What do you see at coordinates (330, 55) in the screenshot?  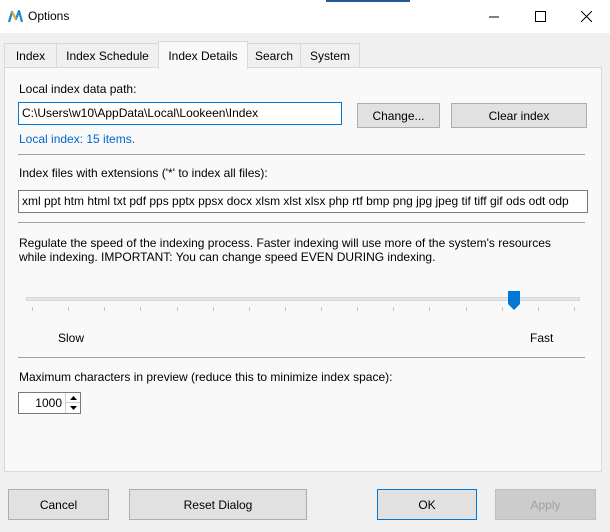 I see `tab-system: System` at bounding box center [330, 55].